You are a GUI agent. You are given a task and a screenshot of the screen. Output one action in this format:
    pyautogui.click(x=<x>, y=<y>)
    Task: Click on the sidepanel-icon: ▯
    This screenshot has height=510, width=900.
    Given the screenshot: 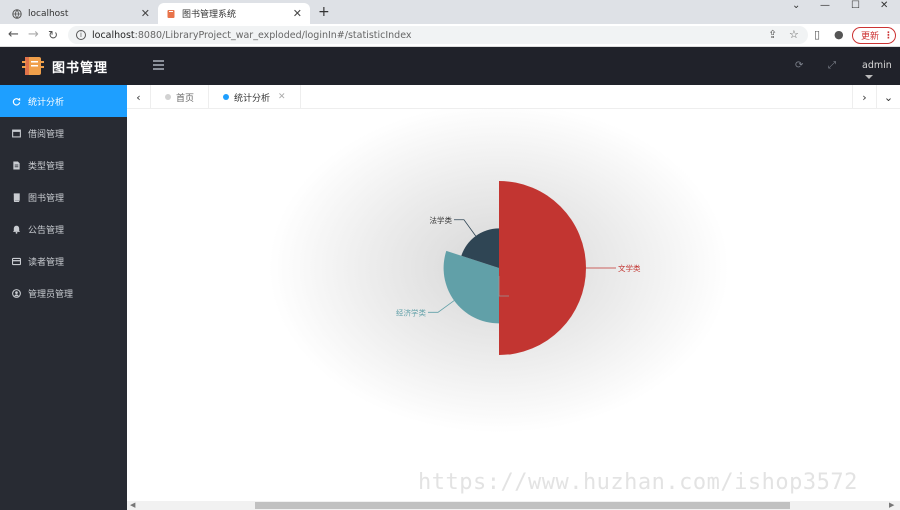 What is the action you would take?
    pyautogui.click(x=817, y=34)
    